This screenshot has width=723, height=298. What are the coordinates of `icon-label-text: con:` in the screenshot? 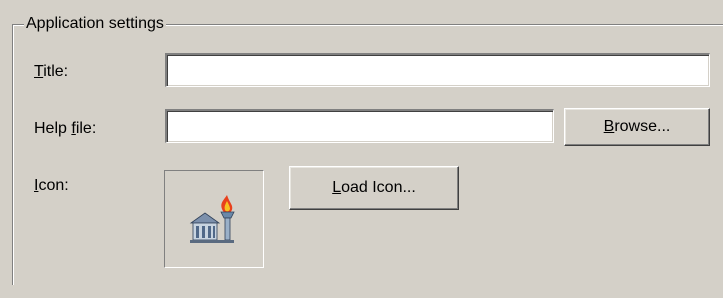 It's located at (53, 185).